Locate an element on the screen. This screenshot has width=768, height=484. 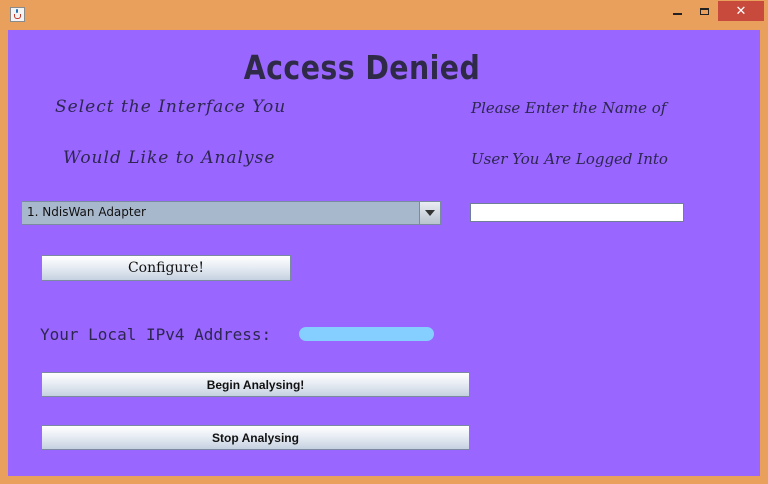
stop-analysing-button: Stop Analysing is located at coordinates (255, 437).